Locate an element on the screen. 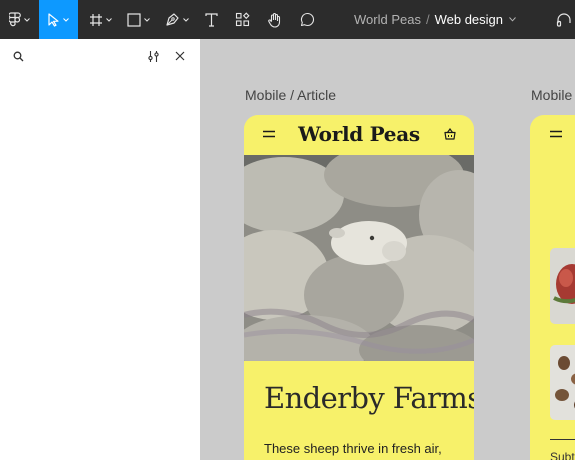 Image resolution: width=575 pixels, height=460 pixels. close-search-button is located at coordinates (180, 56).